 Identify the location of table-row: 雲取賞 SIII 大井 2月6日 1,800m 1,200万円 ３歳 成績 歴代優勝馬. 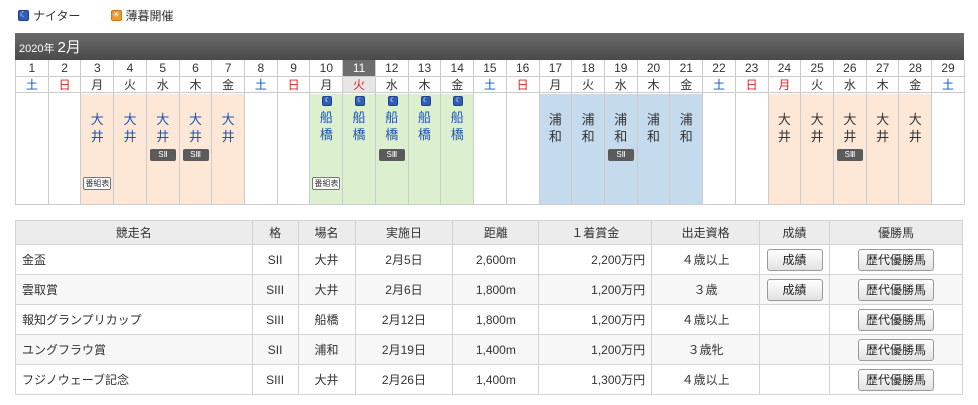
(489, 289).